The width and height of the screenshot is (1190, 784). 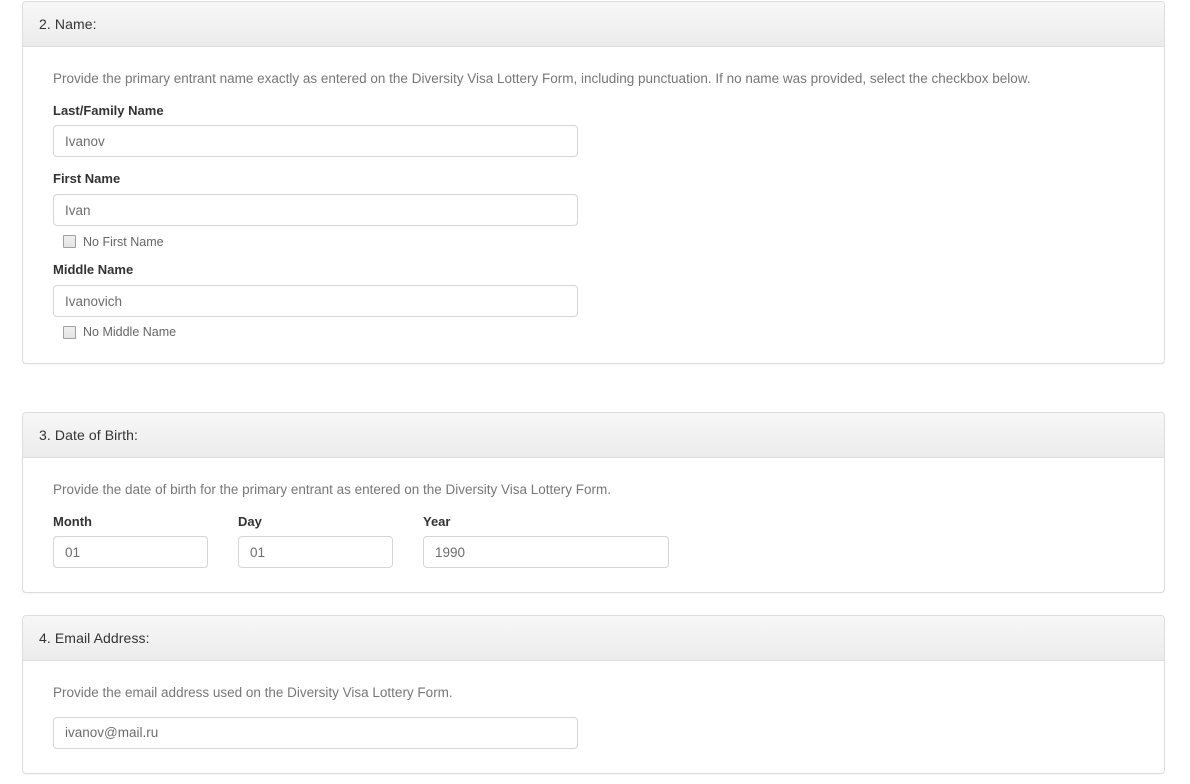 What do you see at coordinates (593, 130) in the screenshot?
I see `field-last-name: Last/Family Name` at bounding box center [593, 130].